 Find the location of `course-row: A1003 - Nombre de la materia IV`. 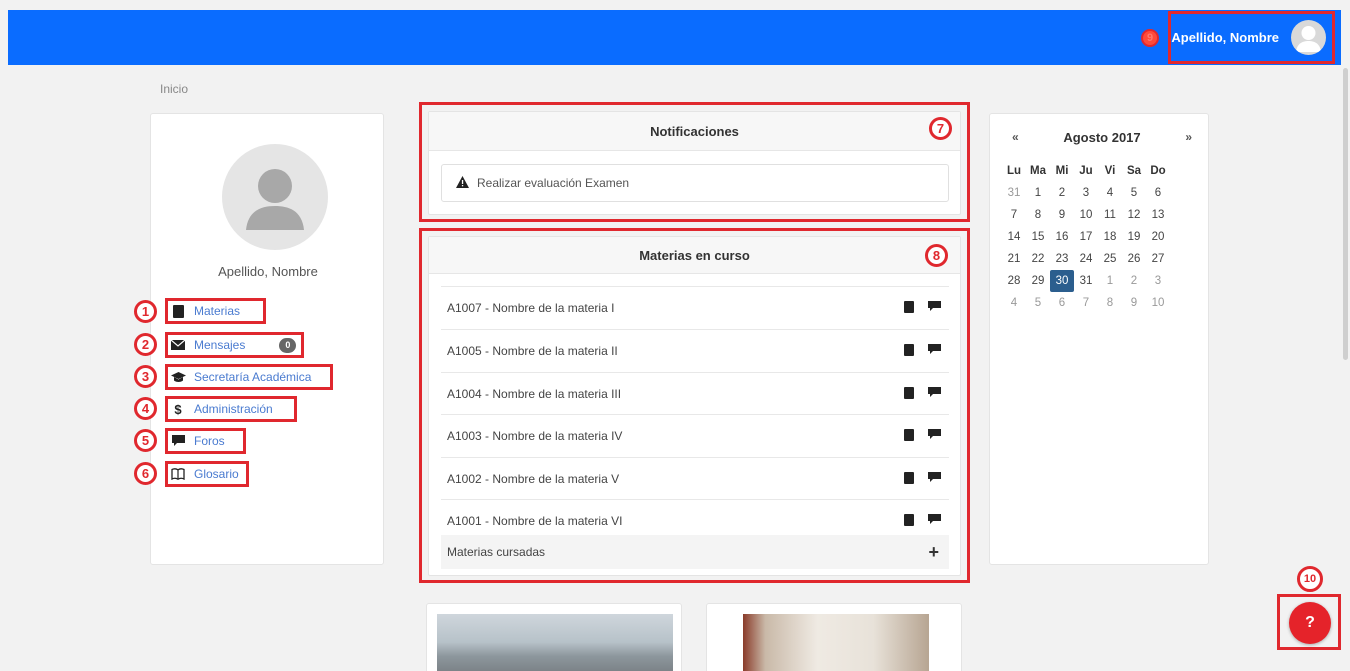

course-row: A1003 - Nombre de la materia IV is located at coordinates (695, 435).